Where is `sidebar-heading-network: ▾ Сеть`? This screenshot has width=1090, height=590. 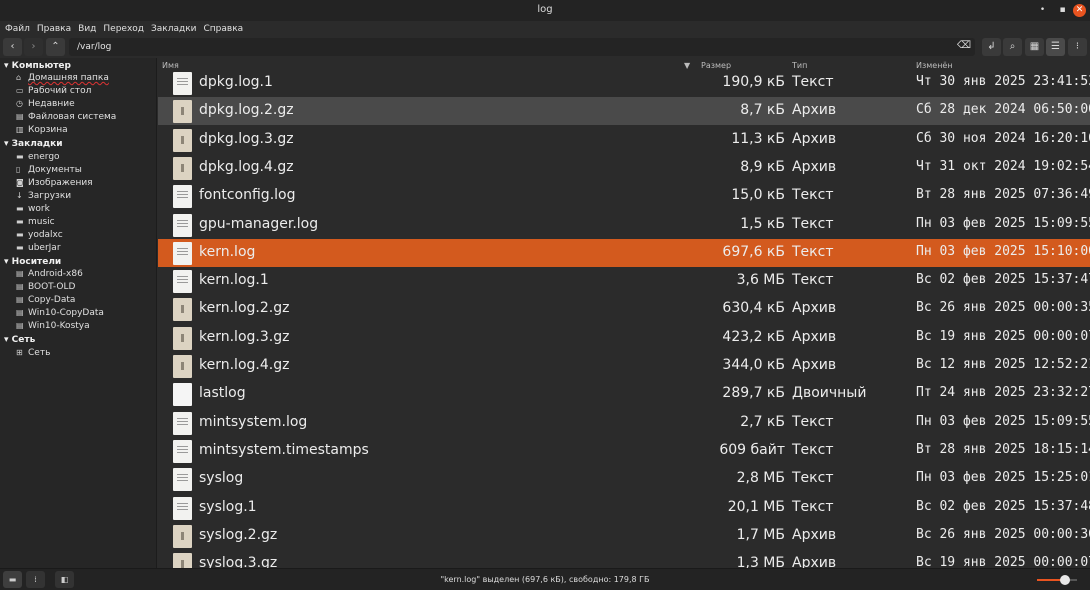 sidebar-heading-network: ▾ Сеть is located at coordinates (19, 340).